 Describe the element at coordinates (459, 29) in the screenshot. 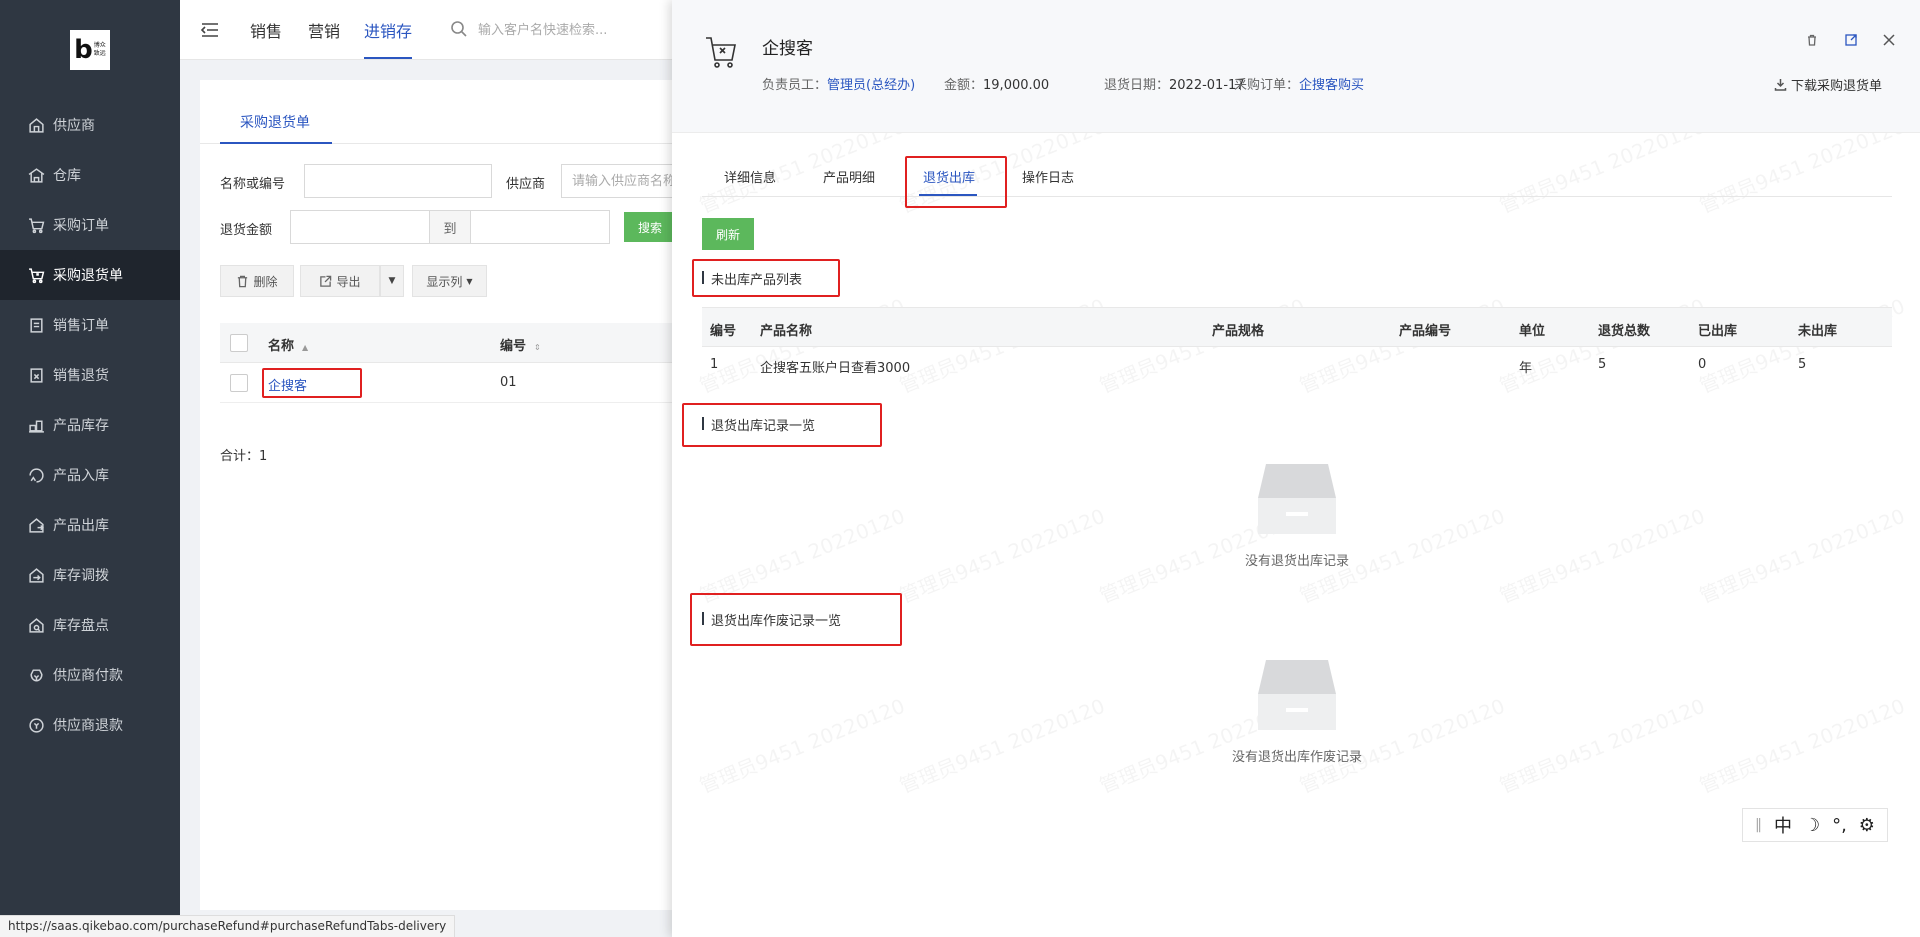

I see `search-icon` at that location.